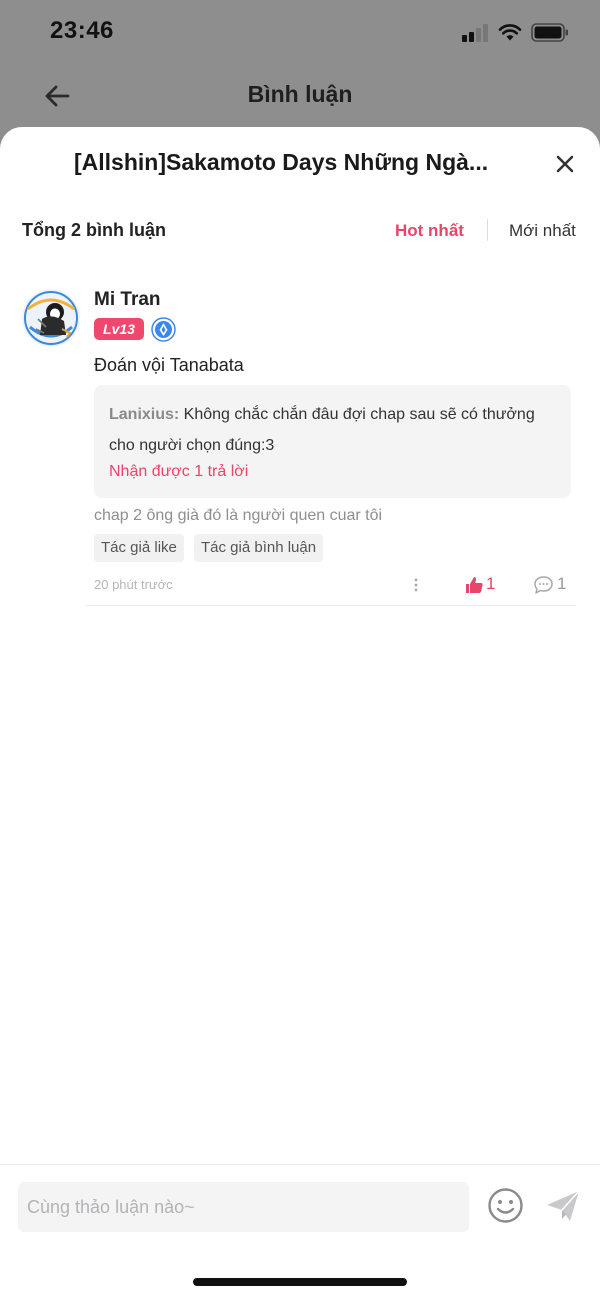  What do you see at coordinates (82, 30) in the screenshot?
I see `status-time: 23:46` at bounding box center [82, 30].